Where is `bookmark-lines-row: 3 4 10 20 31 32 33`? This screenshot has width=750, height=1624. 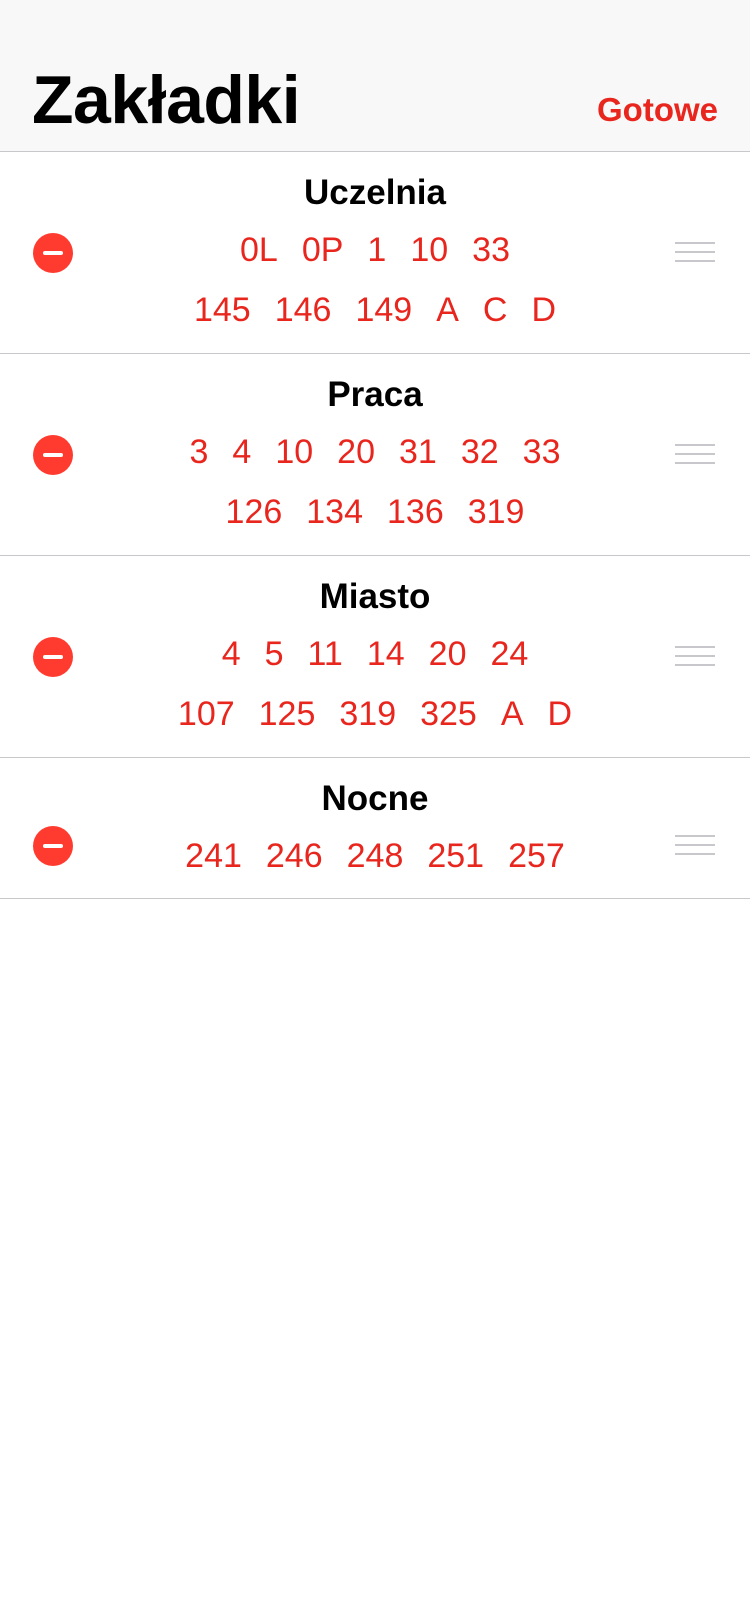 bookmark-lines-row: 3 4 10 20 31 32 33 is located at coordinates (375, 452).